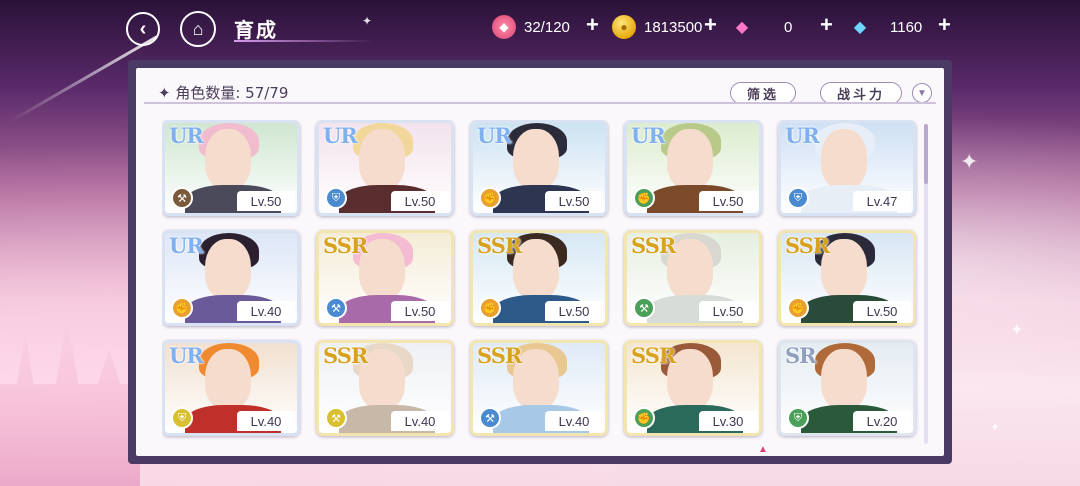 Image resolution: width=1080 pixels, height=486 pixels. I want to click on background-castle, so click(70, 401).